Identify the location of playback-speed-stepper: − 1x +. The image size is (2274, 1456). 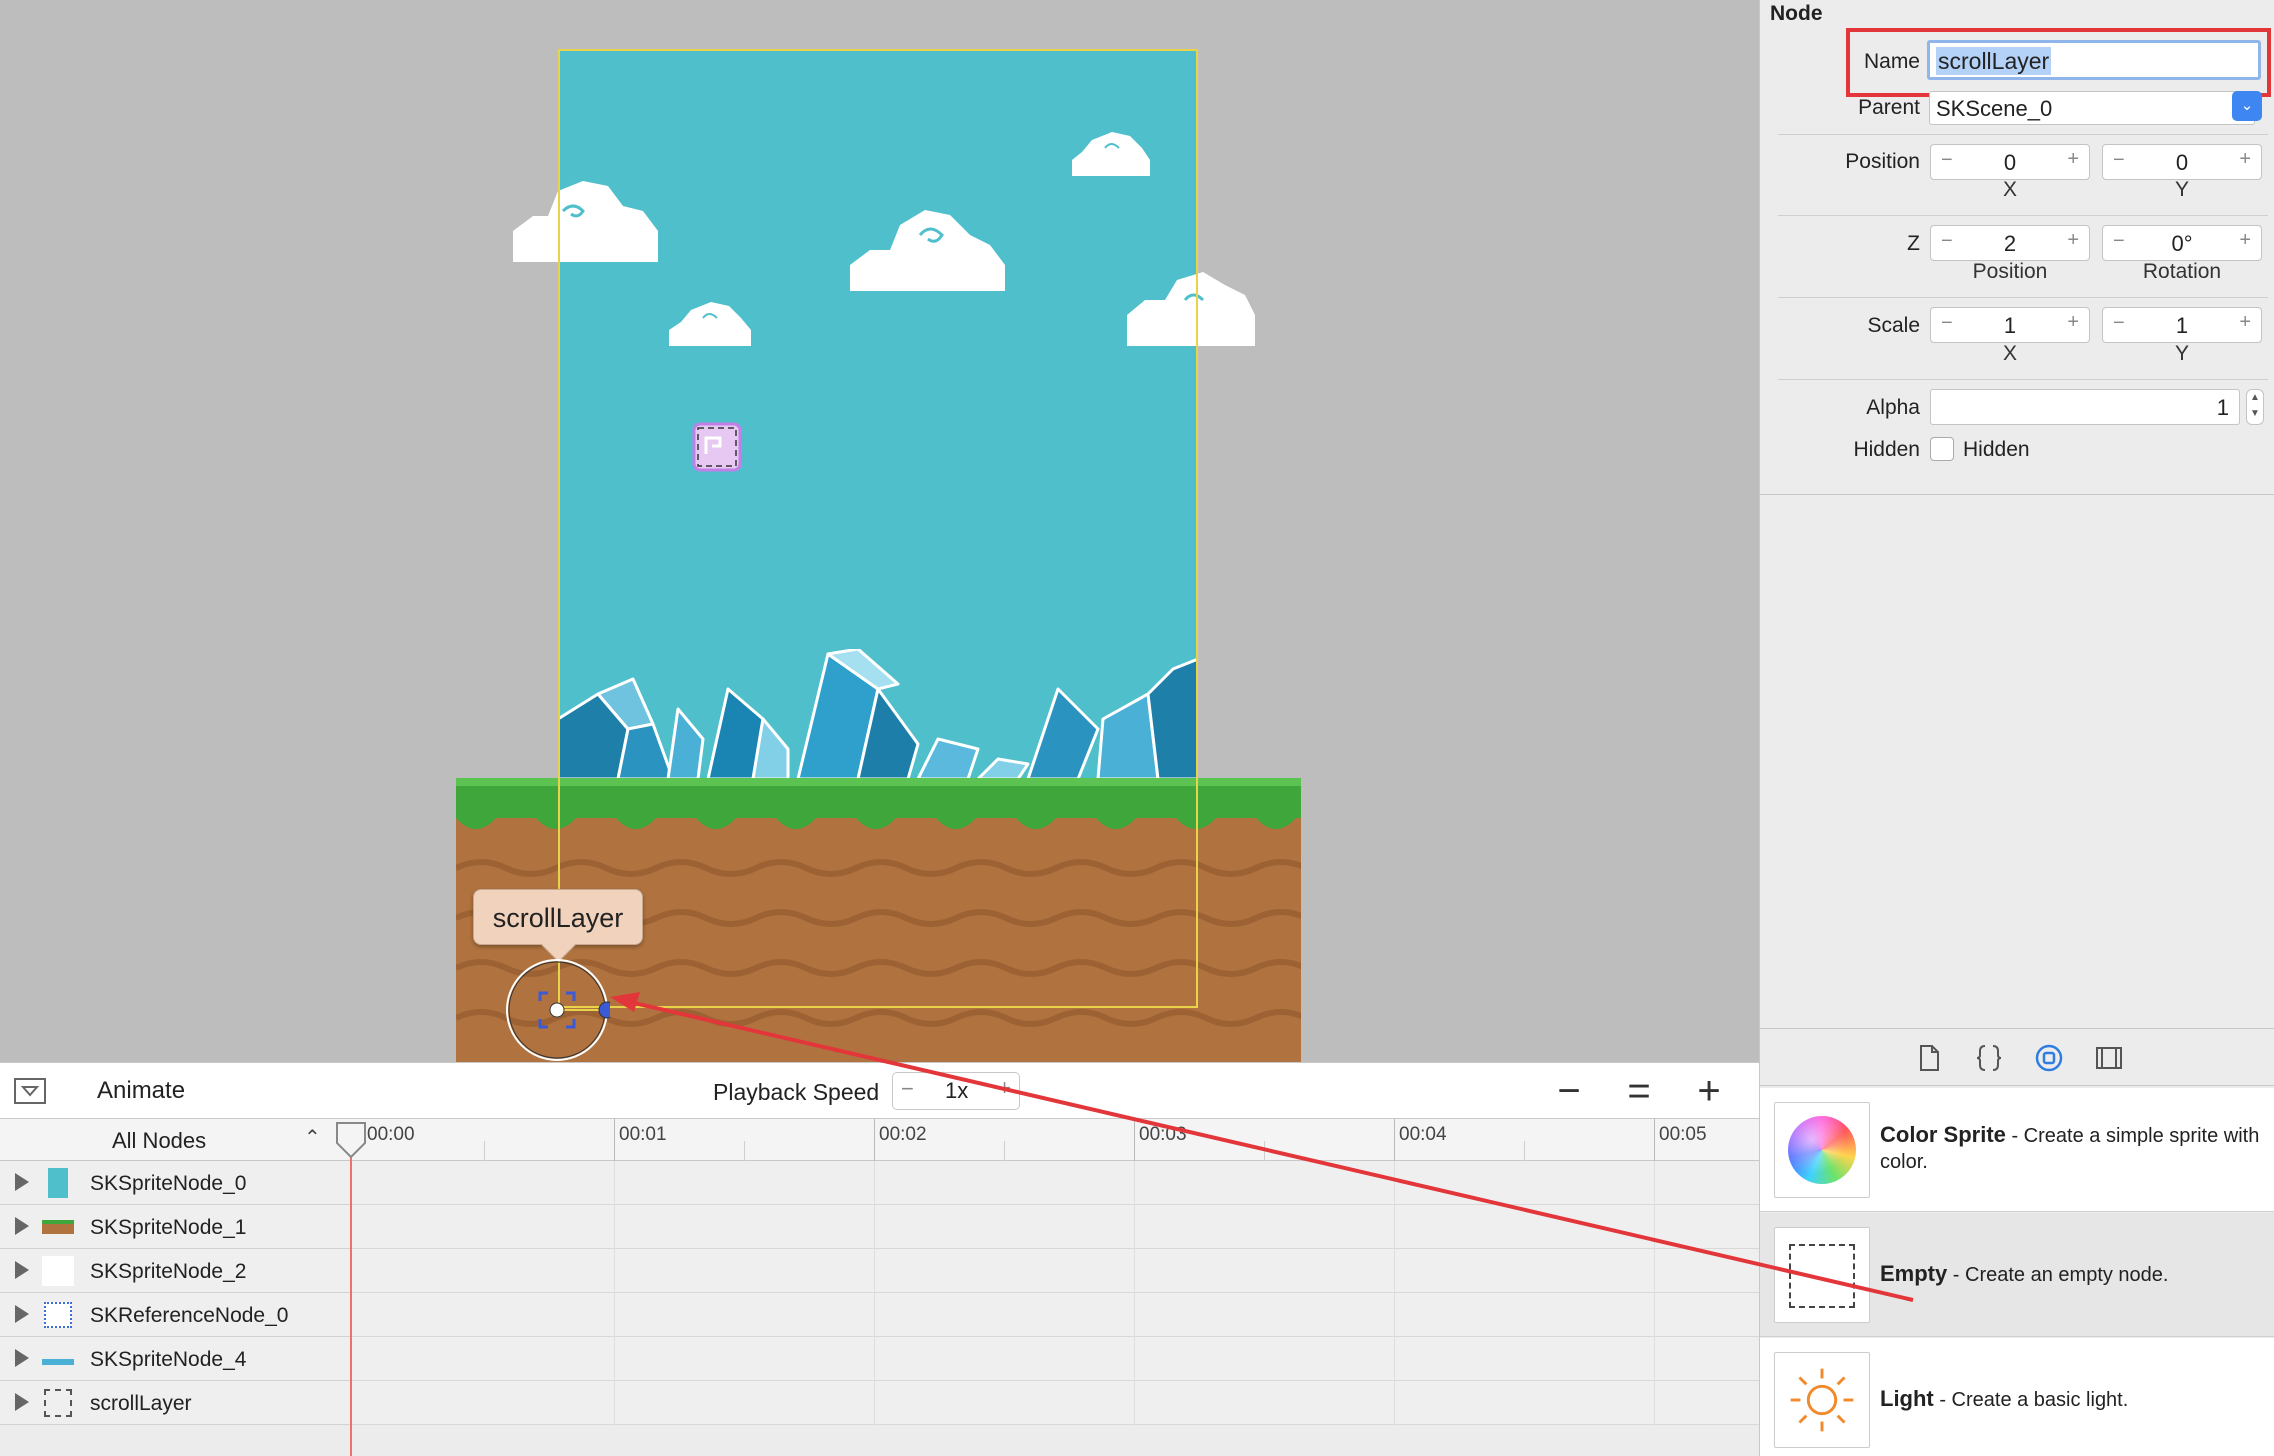
(956, 1091).